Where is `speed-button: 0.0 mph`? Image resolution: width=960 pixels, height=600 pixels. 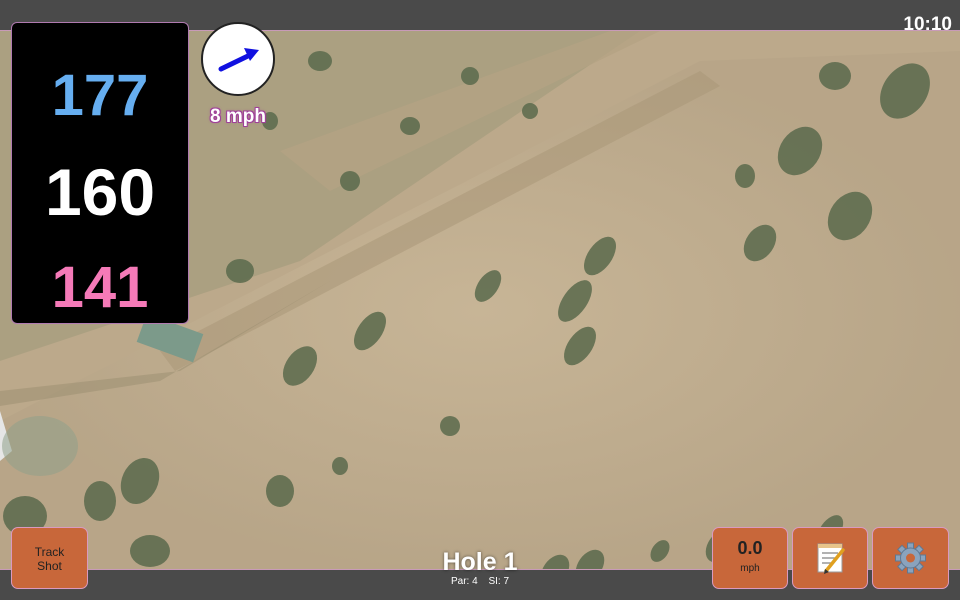 speed-button: 0.0 mph is located at coordinates (750, 558).